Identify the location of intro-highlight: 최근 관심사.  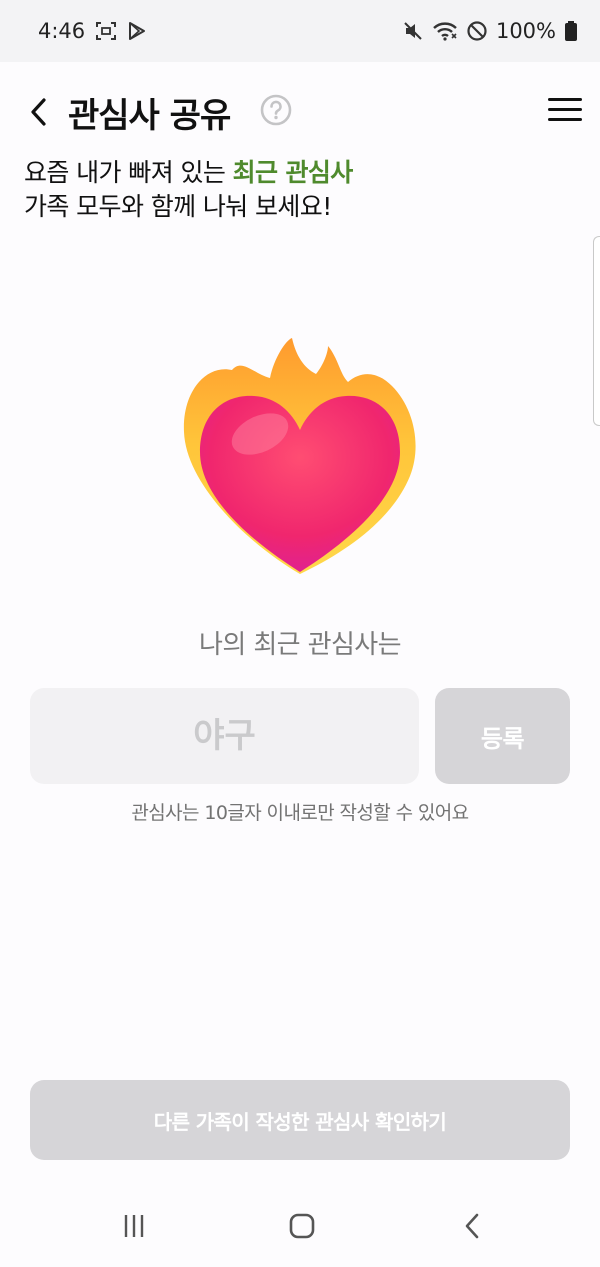
(293, 172).